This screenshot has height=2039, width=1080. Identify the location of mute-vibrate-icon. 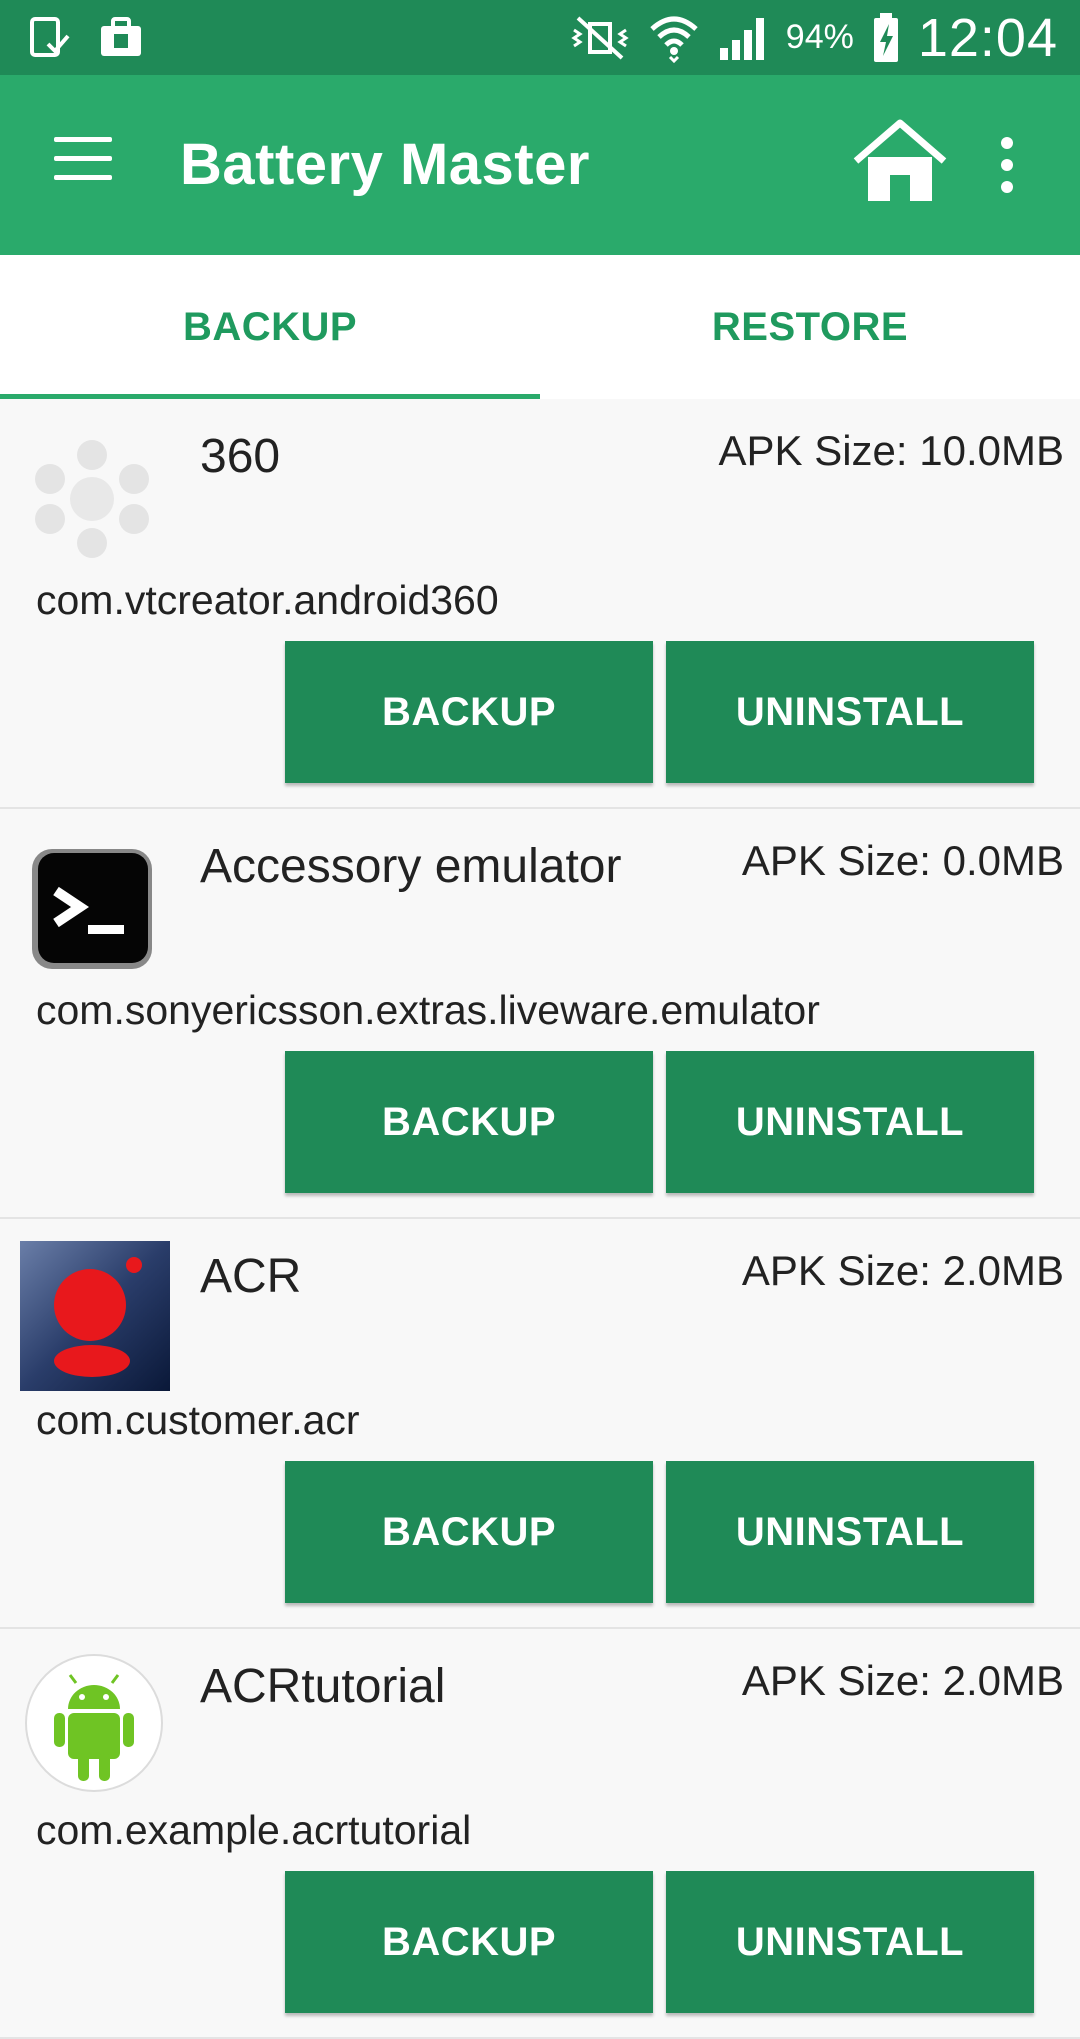
(600, 37).